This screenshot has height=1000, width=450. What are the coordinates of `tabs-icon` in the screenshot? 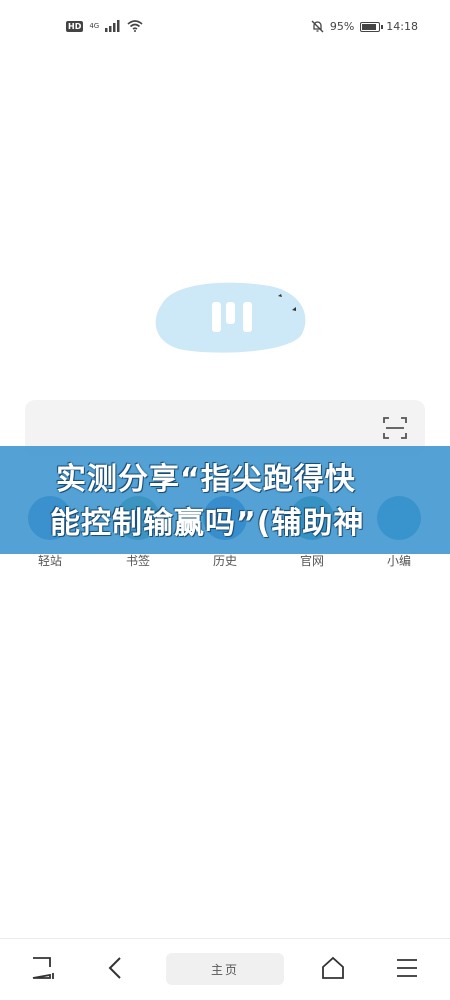 It's located at (43, 968).